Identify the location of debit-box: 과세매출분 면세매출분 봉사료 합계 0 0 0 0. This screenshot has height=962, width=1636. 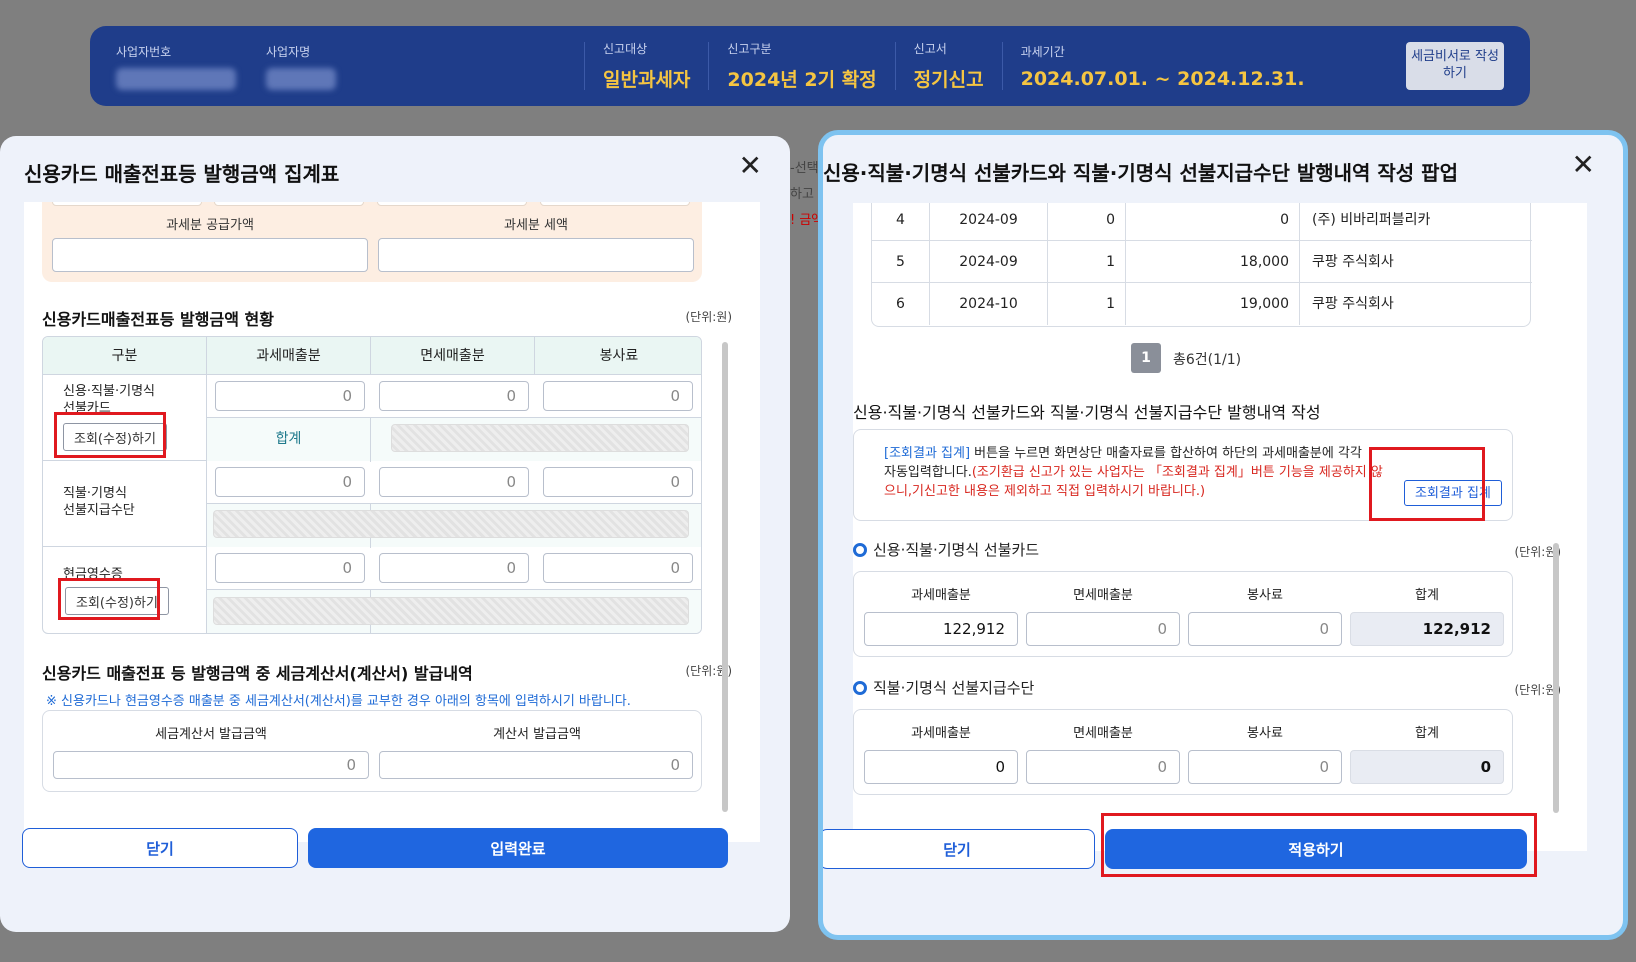
(1183, 752).